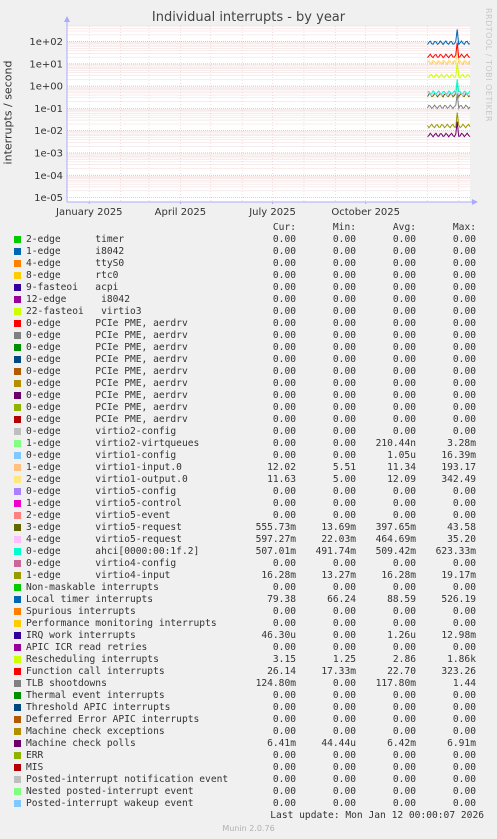 This screenshot has width=497, height=839. I want to click on legend-value-cur: 16.28m, so click(278, 575).